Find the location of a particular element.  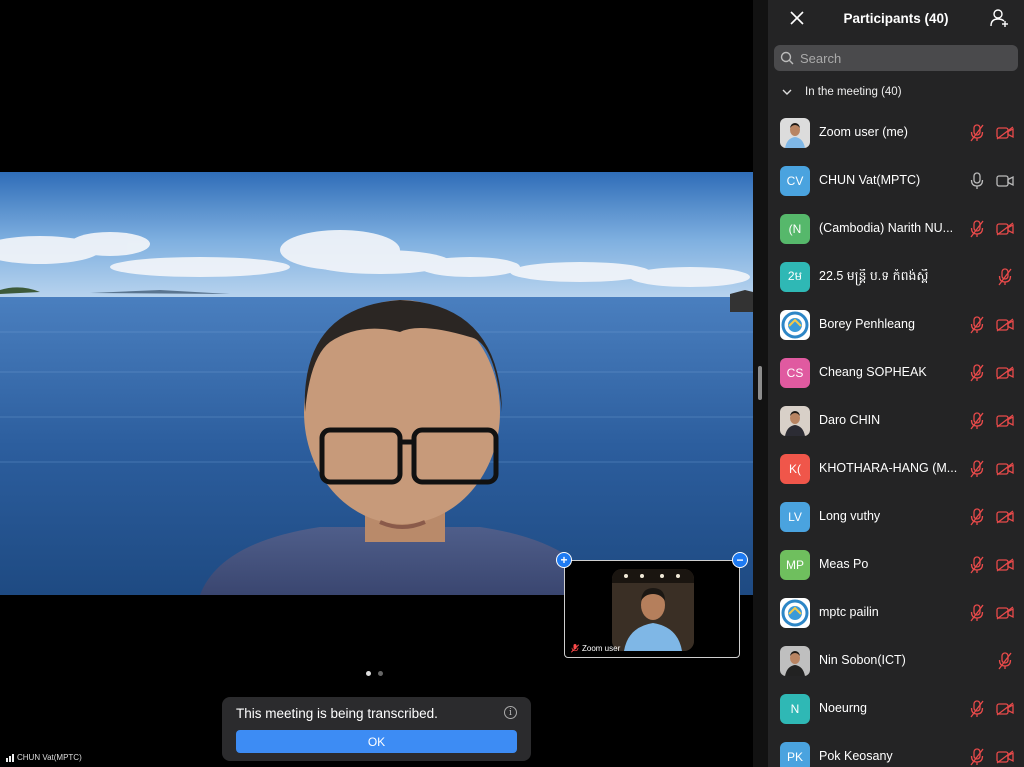

avatar-initials: (N is located at coordinates (795, 229).